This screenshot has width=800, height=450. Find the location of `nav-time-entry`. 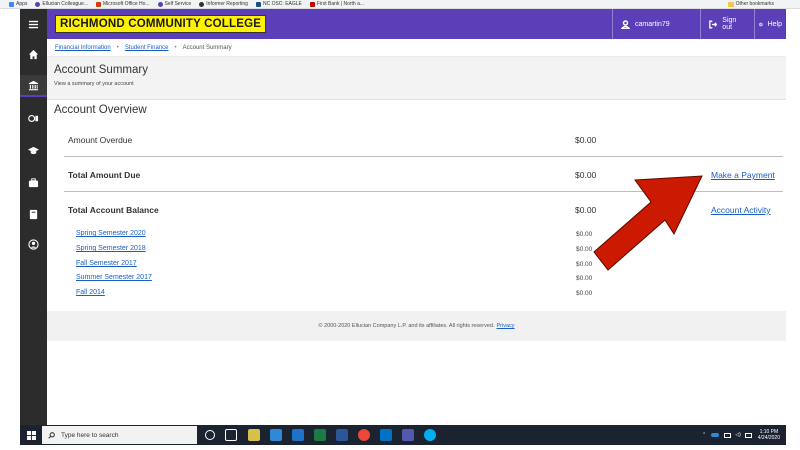

nav-time-entry is located at coordinates (33, 118).